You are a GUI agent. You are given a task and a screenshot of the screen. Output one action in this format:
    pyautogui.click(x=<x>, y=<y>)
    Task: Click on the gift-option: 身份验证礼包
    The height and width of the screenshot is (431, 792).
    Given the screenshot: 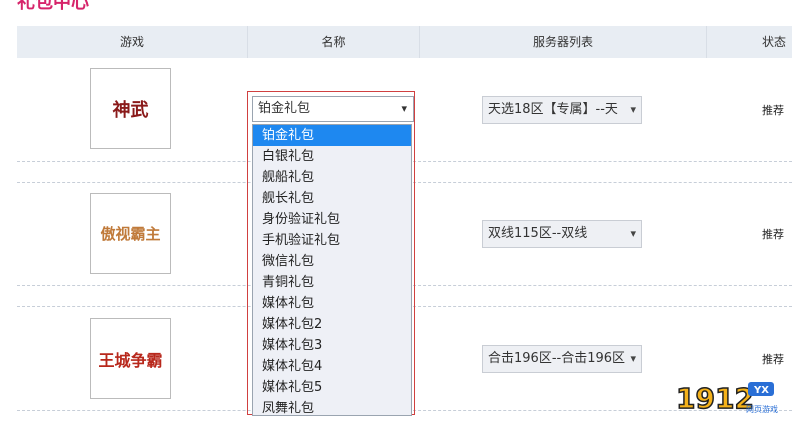 What is the action you would take?
    pyautogui.click(x=332, y=219)
    